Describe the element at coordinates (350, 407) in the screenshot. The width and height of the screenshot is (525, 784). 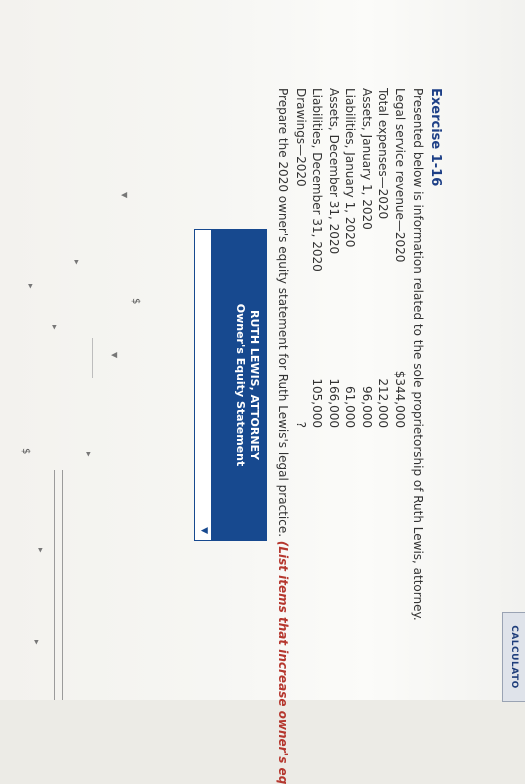
I see `row-value-liabilities-jan: 61,000` at that location.